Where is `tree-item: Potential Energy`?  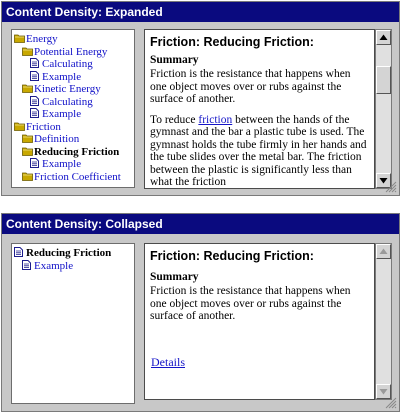 tree-item: Potential Energy is located at coordinates (73, 52).